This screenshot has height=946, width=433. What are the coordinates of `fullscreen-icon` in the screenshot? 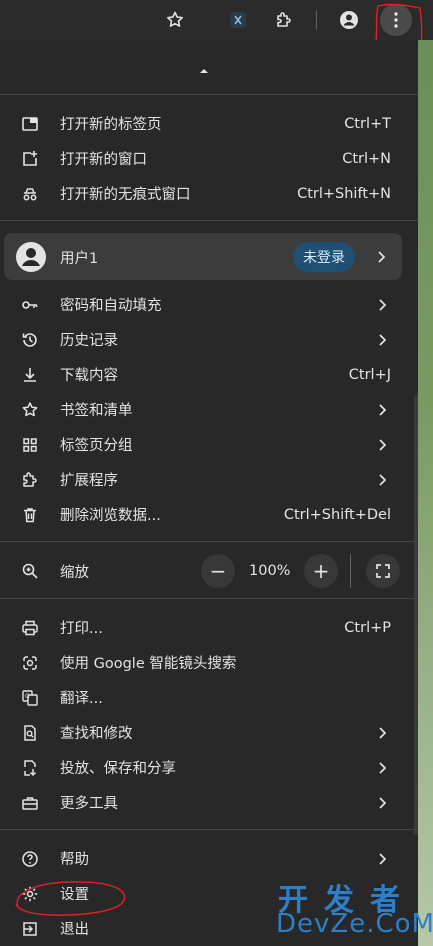 It's located at (383, 571).